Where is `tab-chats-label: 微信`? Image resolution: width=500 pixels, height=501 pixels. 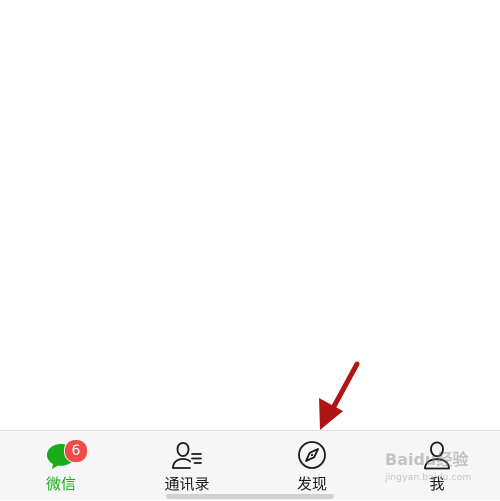 tab-chats-label: 微信 is located at coordinates (60, 484).